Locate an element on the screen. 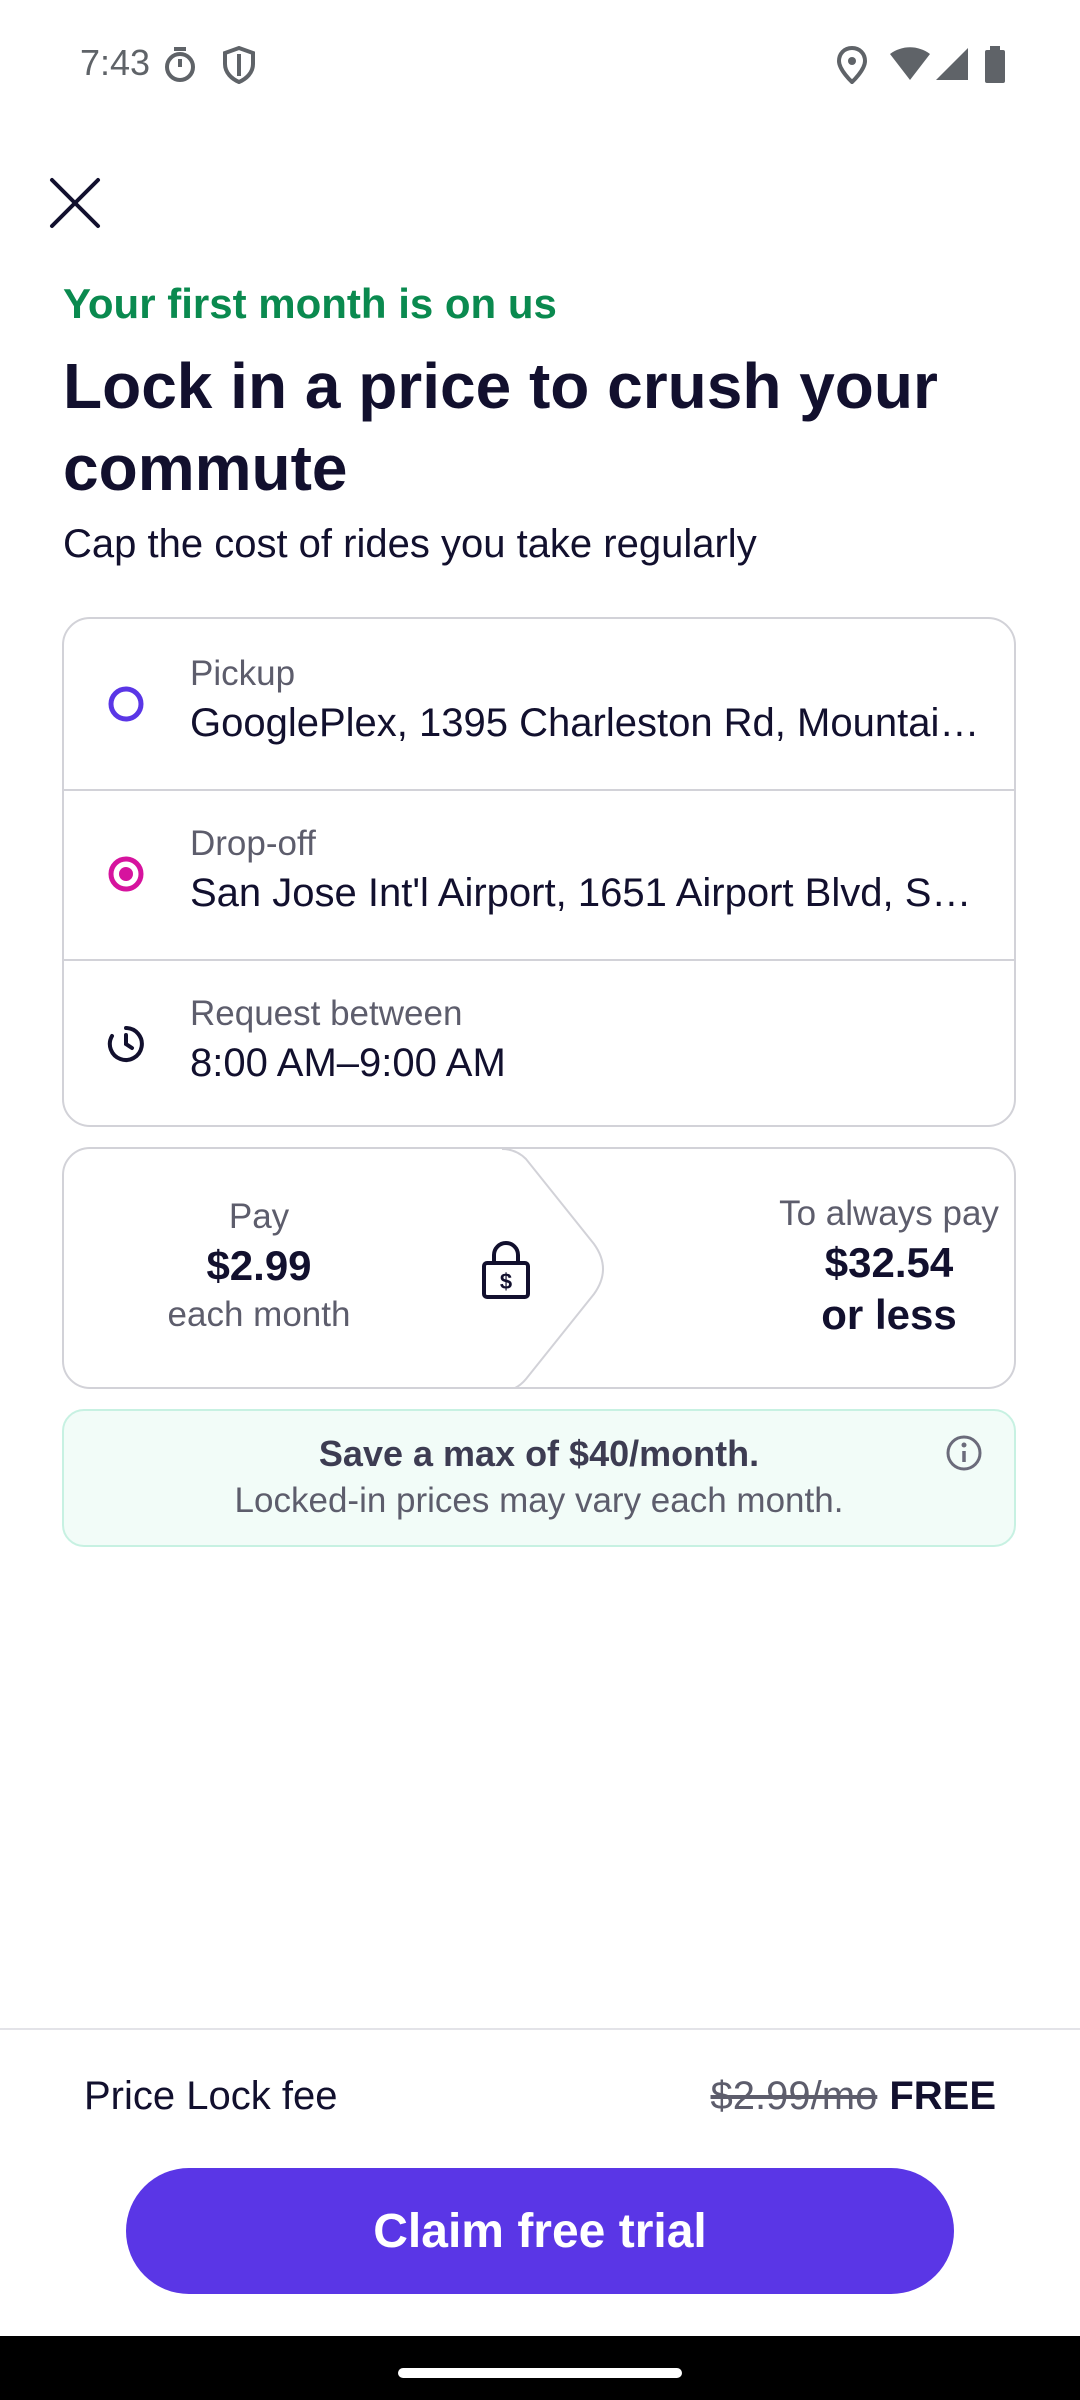 This screenshot has width=1080, height=2400. fee-original-price: $2.99/mo is located at coordinates (794, 2096).